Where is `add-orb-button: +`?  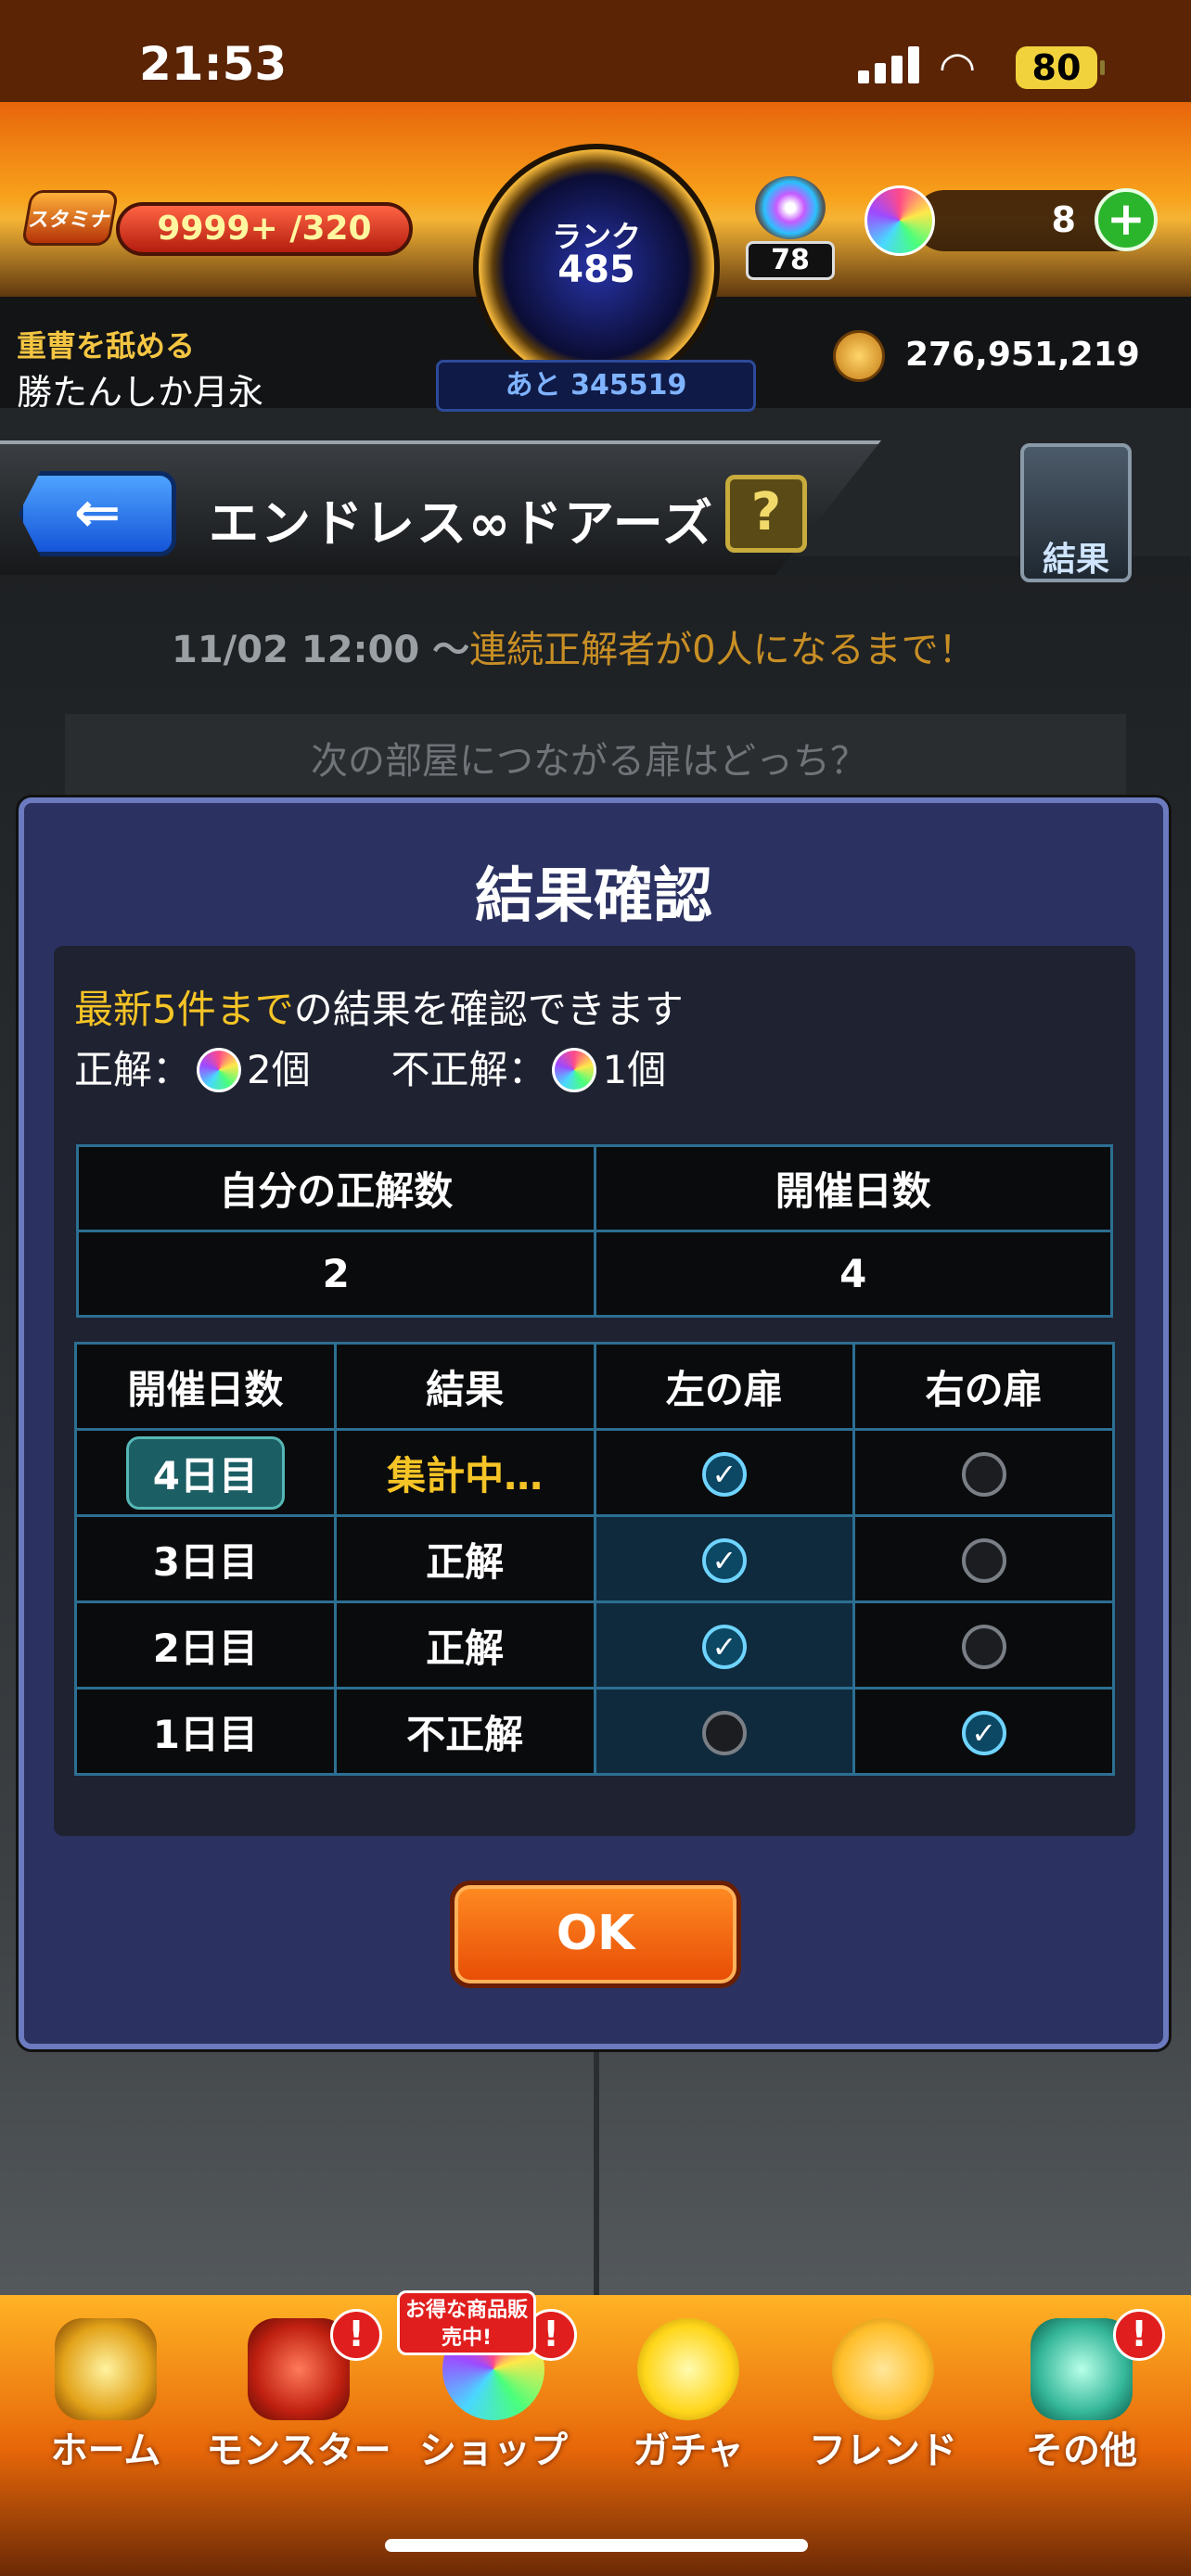
add-orb-button: + is located at coordinates (1126, 219).